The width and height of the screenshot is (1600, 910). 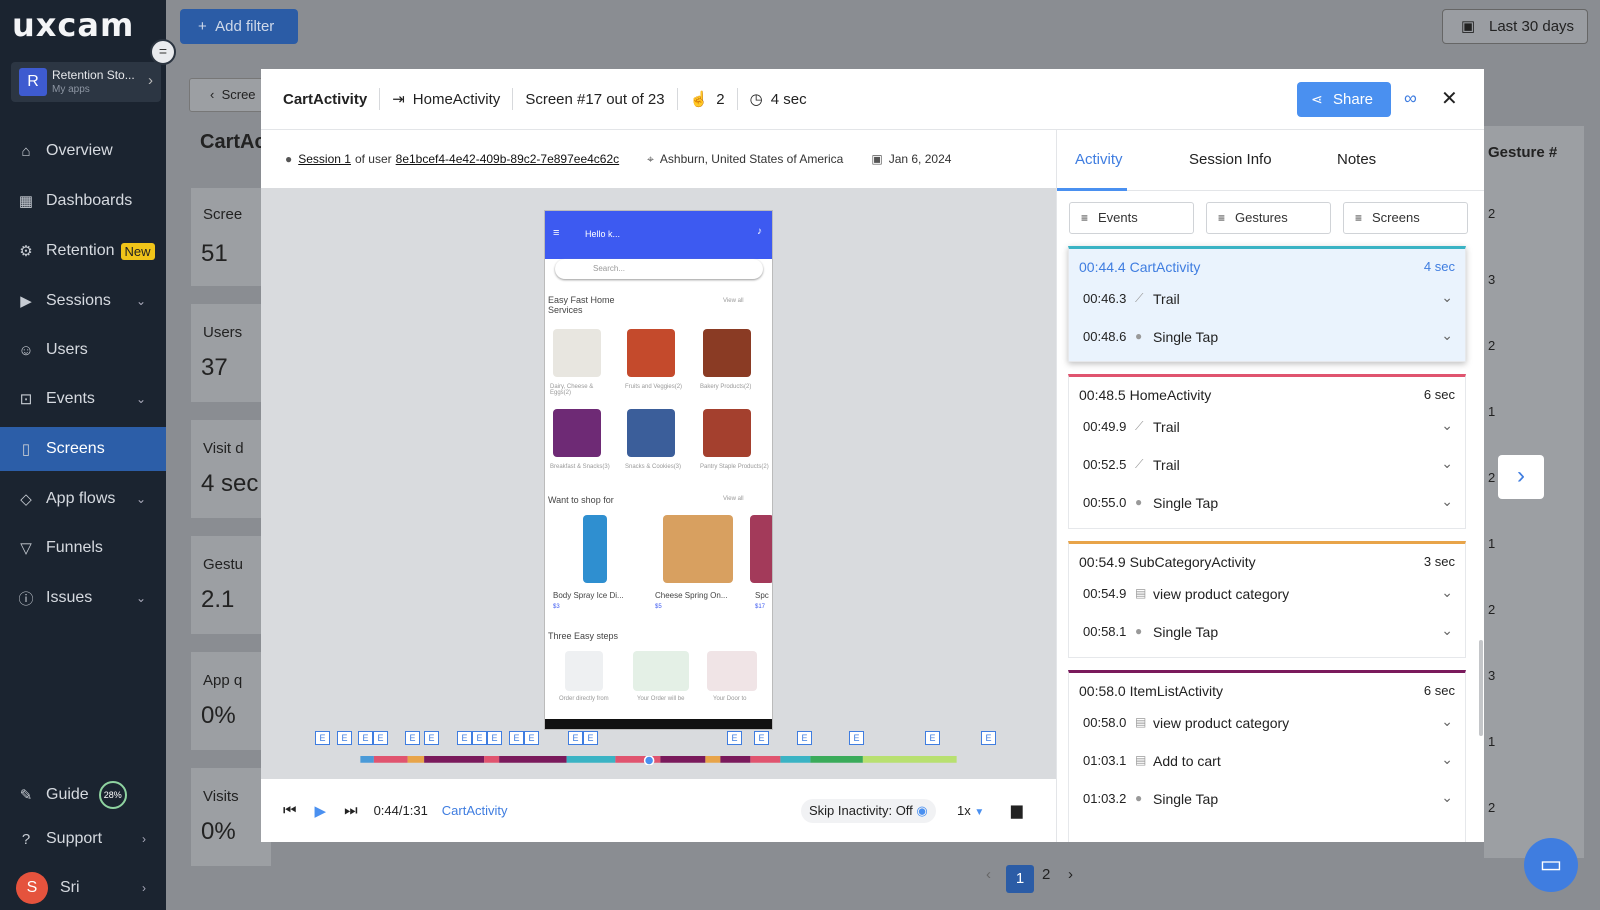 I want to click on activity-scrollbar, so click(x=1481, y=688).